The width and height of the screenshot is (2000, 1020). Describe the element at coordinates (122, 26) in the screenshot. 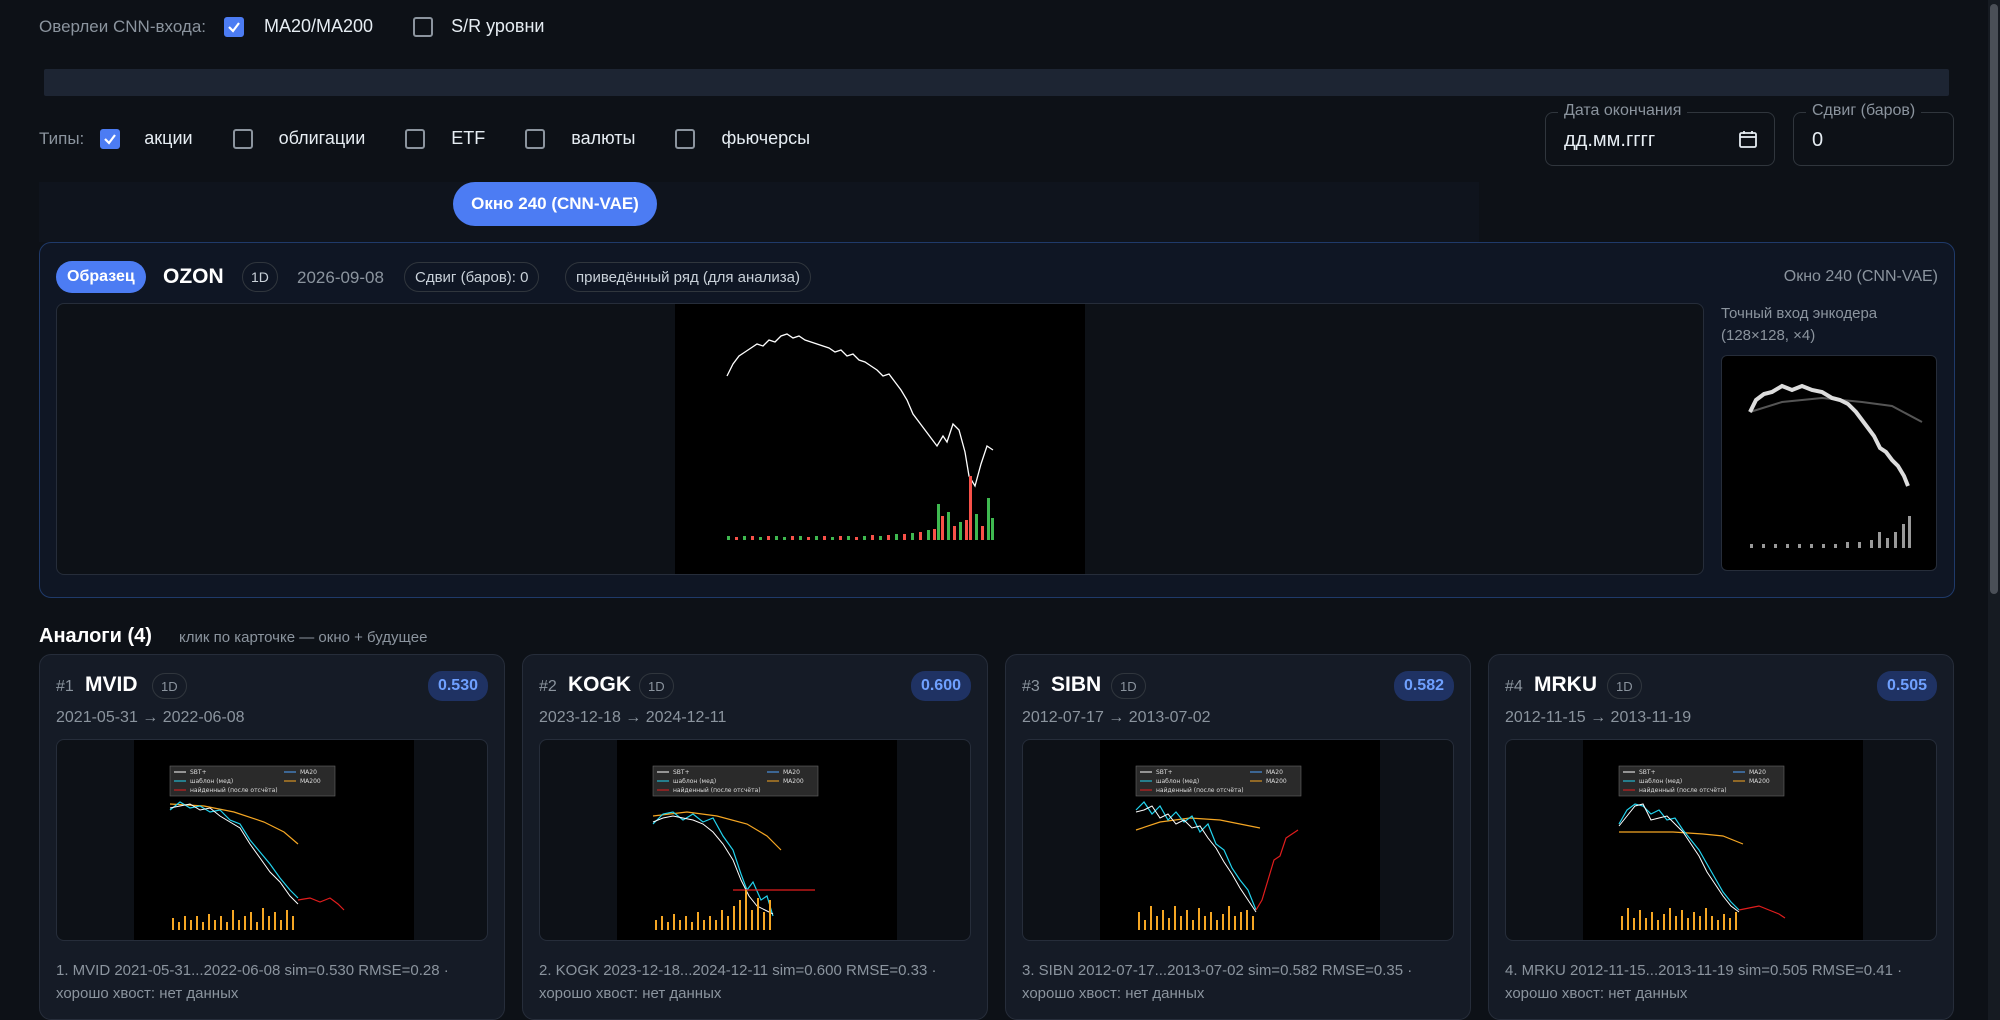

I see `overlays-label: Оверлеи CNN-входа:` at that location.